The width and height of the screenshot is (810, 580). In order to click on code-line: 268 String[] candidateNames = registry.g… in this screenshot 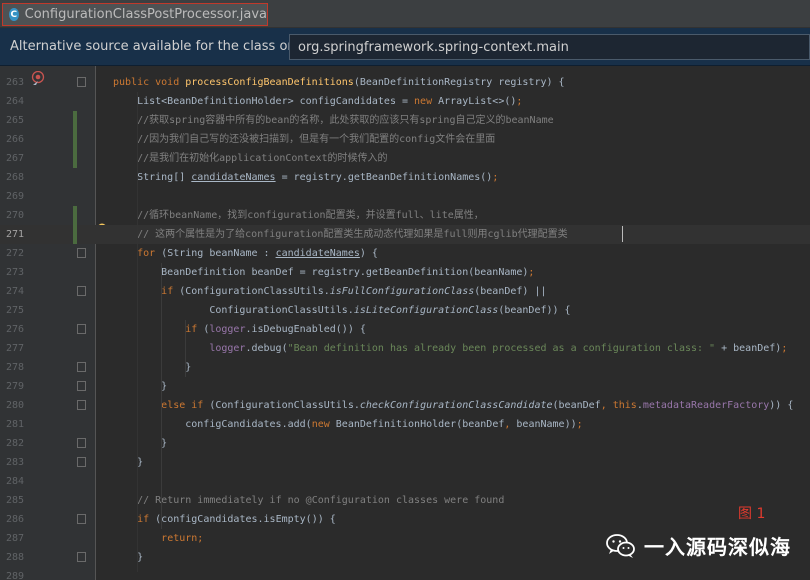, I will do `click(405, 177)`.